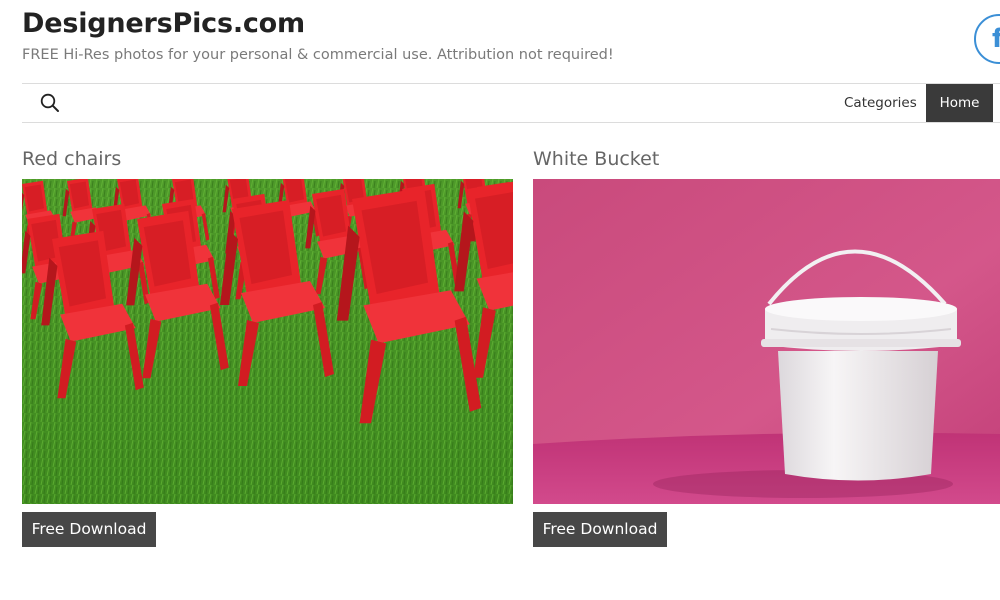 The width and height of the screenshot is (1000, 600). Describe the element at coordinates (596, 159) in the screenshot. I see `post-title-white-bucket: White Bucket` at that location.